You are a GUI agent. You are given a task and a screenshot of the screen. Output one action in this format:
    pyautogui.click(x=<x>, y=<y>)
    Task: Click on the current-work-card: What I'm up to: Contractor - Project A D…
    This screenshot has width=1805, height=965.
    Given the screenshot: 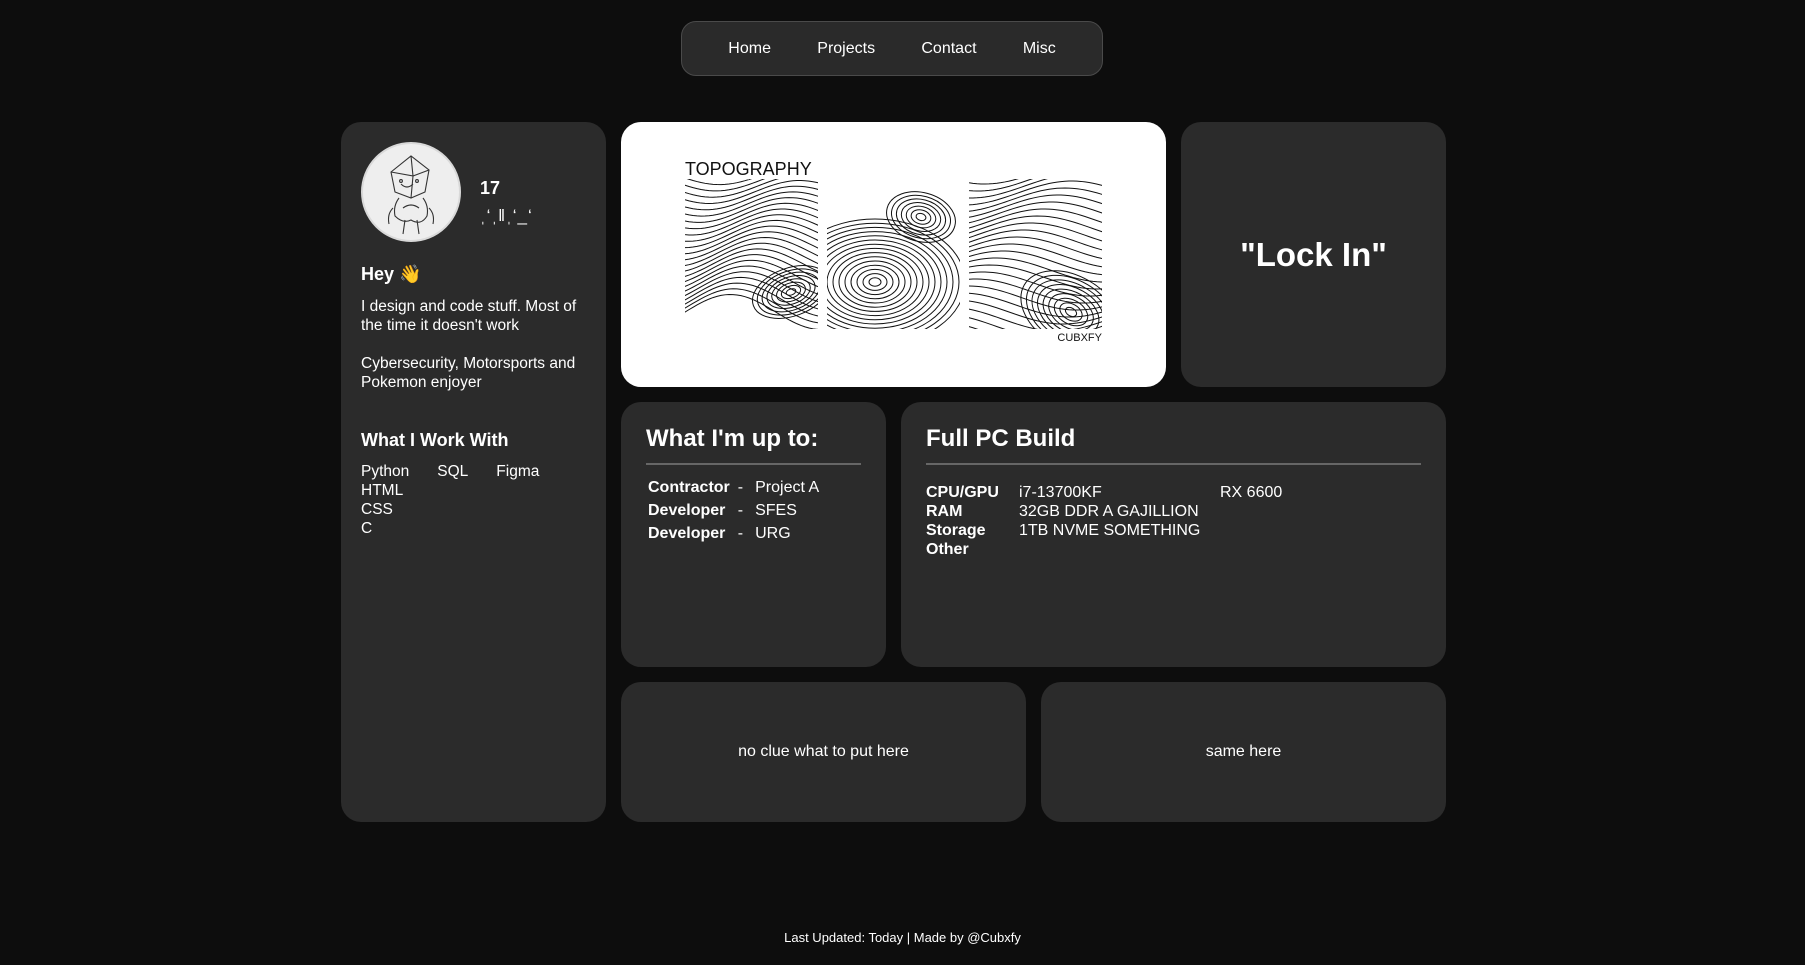 What is the action you would take?
    pyautogui.click(x=753, y=534)
    